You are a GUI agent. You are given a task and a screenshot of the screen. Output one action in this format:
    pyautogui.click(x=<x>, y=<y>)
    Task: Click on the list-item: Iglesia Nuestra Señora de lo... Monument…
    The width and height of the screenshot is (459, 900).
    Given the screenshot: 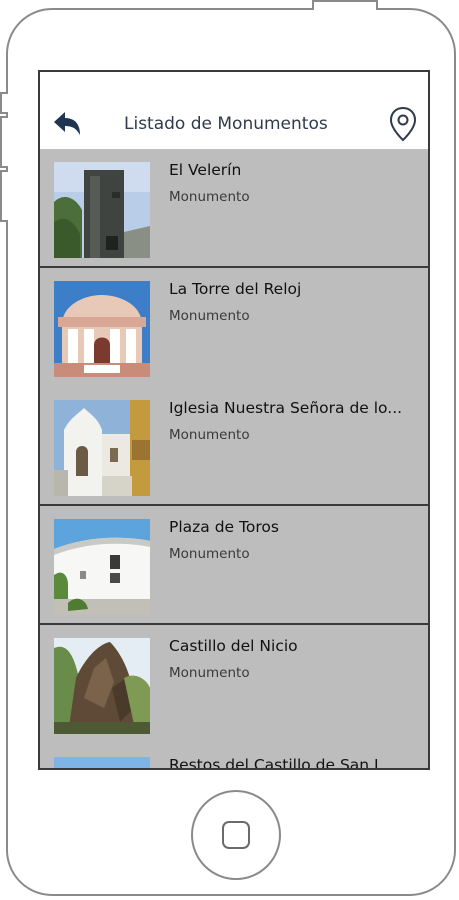 What is the action you would take?
    pyautogui.click(x=234, y=446)
    